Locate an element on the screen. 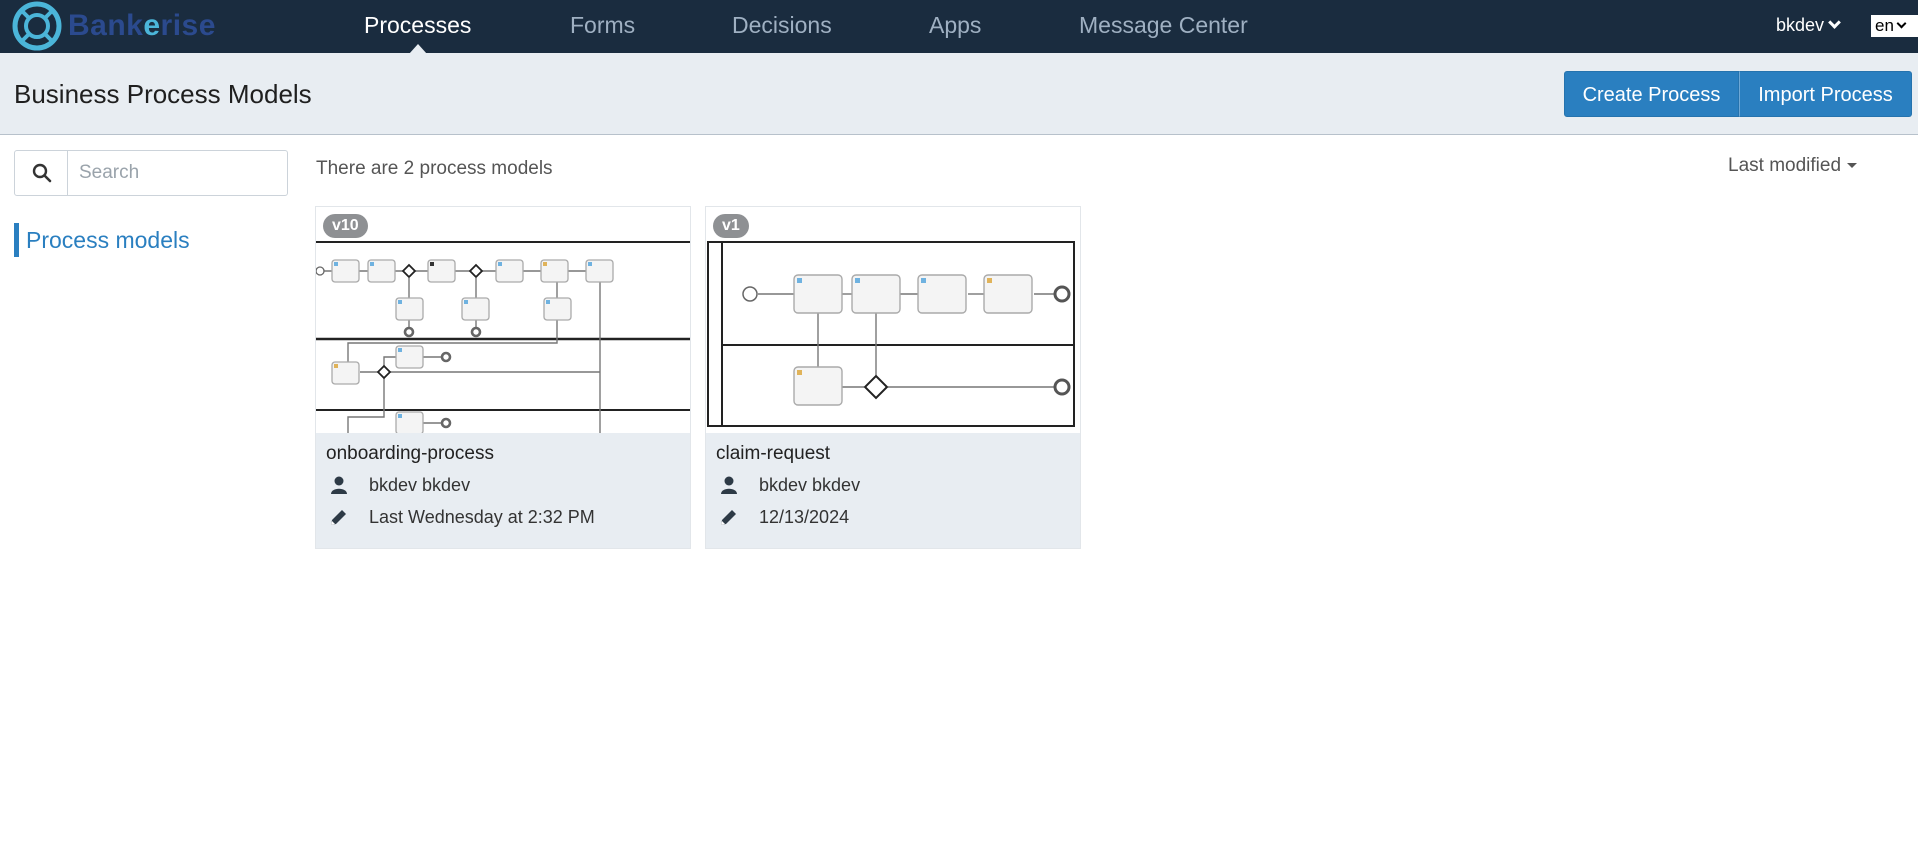  import-process-button: Import Process is located at coordinates (1825, 94).